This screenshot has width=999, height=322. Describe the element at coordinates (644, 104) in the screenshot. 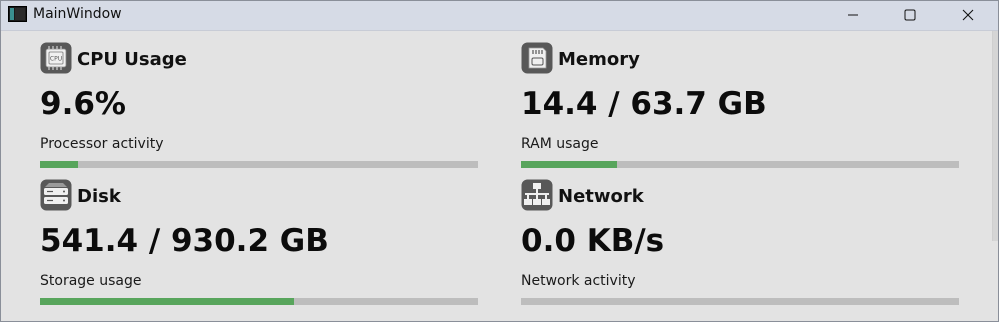

I see `memory-usage-value: 14.4 / 63.7 GB` at that location.